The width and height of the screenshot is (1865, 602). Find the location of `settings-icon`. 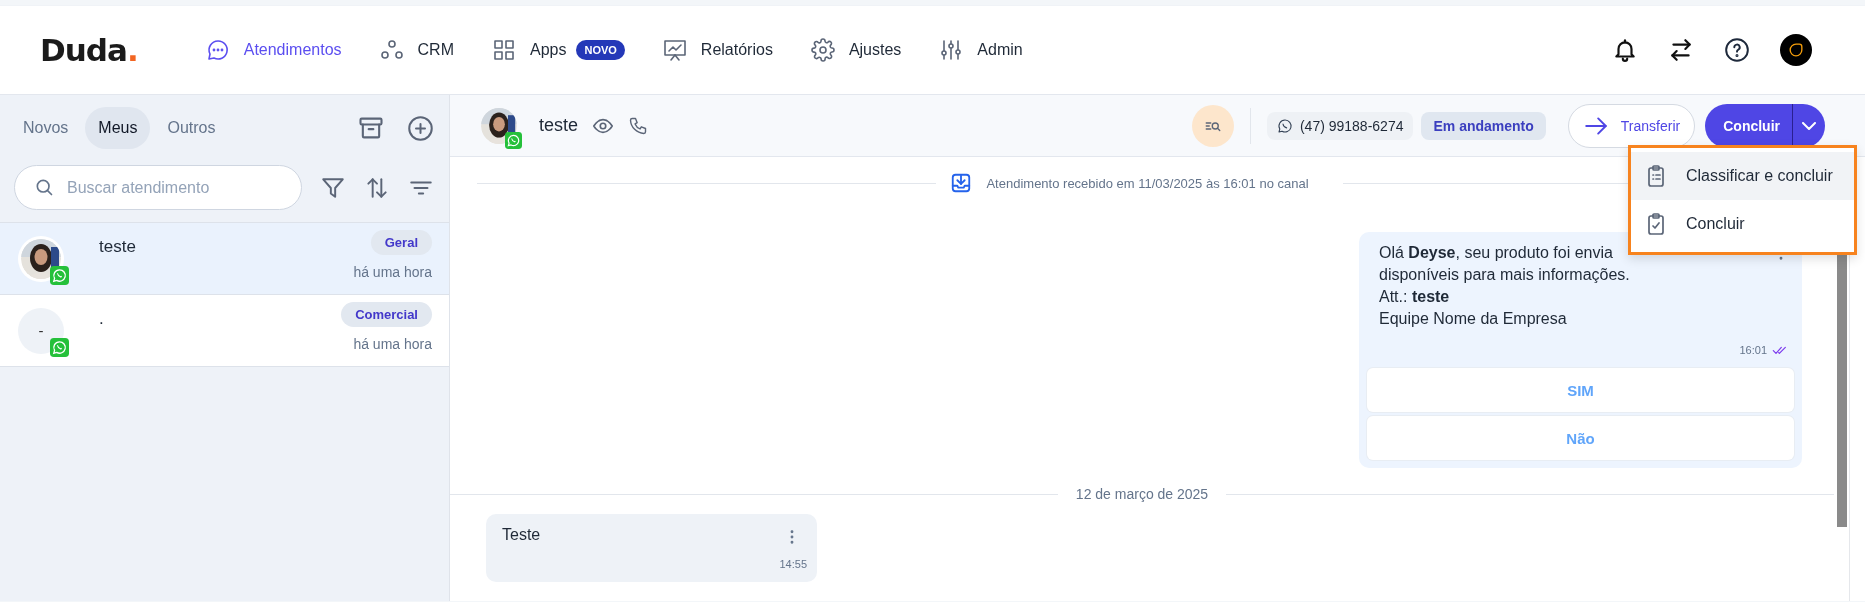

settings-icon is located at coordinates (822, 50).